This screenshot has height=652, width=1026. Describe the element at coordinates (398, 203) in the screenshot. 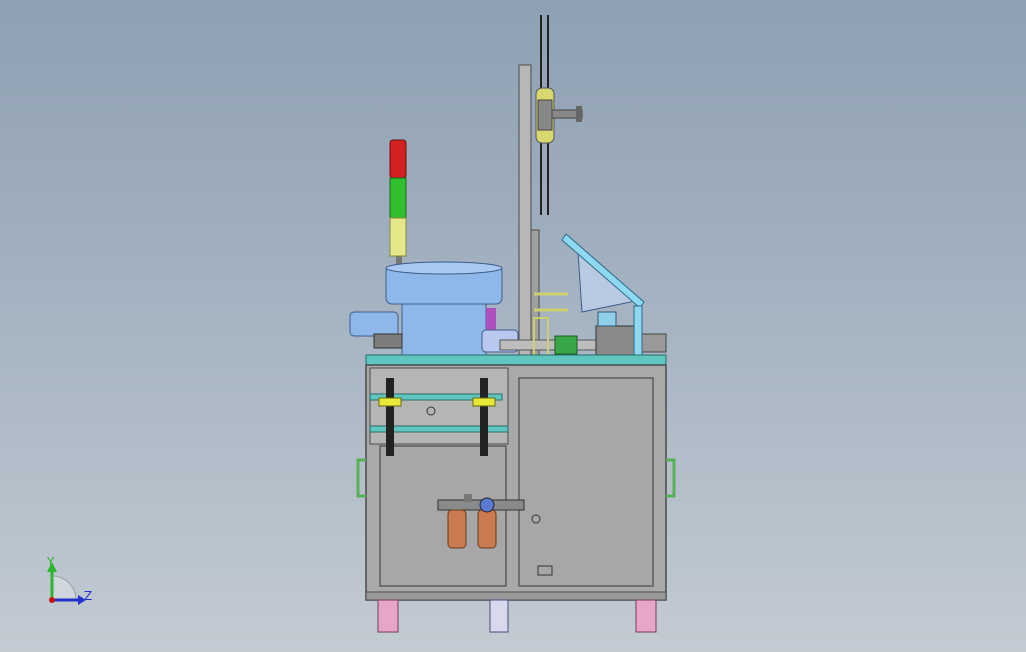

I see `signal-tower-icon` at that location.